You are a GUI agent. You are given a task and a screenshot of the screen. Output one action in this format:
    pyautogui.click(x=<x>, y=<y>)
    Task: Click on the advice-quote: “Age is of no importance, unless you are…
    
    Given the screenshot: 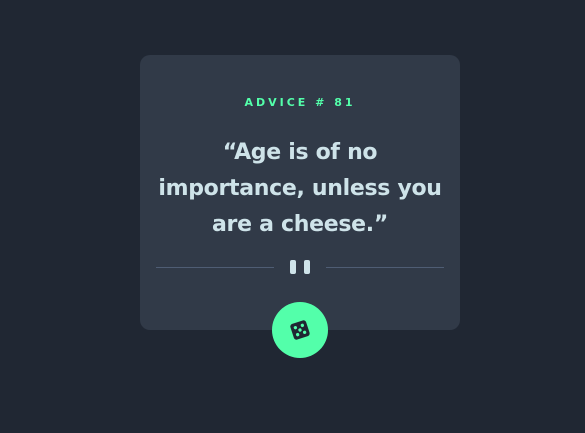 What is the action you would take?
    pyautogui.click(x=300, y=188)
    